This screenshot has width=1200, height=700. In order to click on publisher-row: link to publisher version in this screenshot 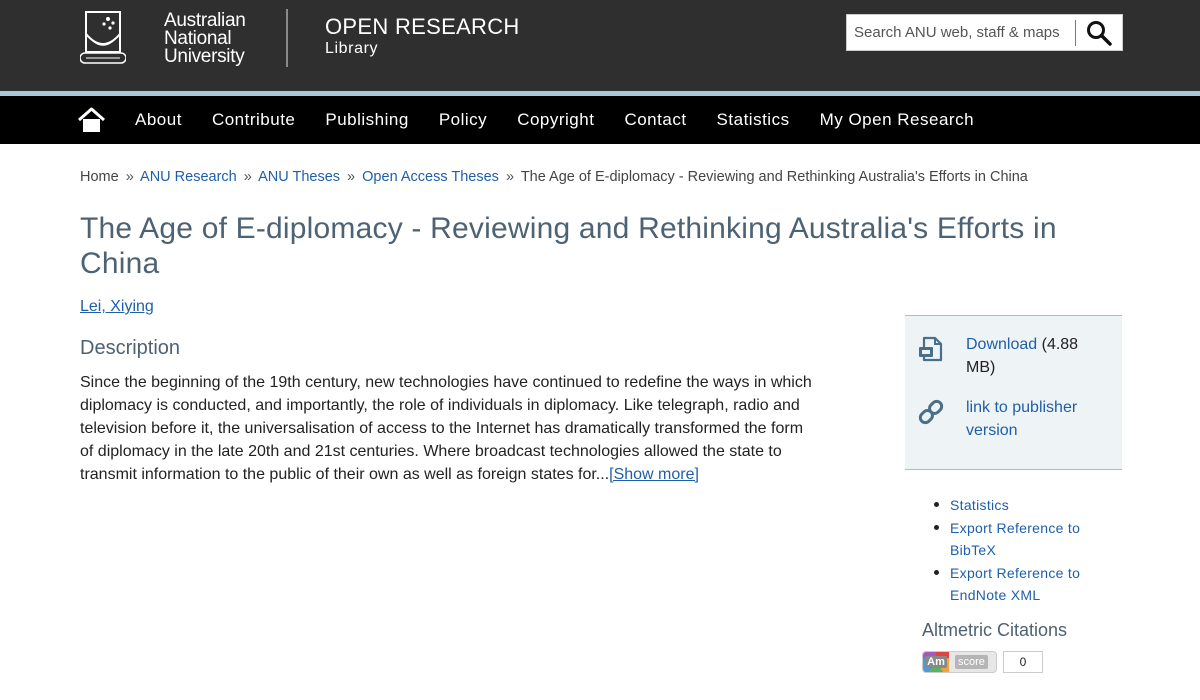, I will do `click(1011, 419)`.